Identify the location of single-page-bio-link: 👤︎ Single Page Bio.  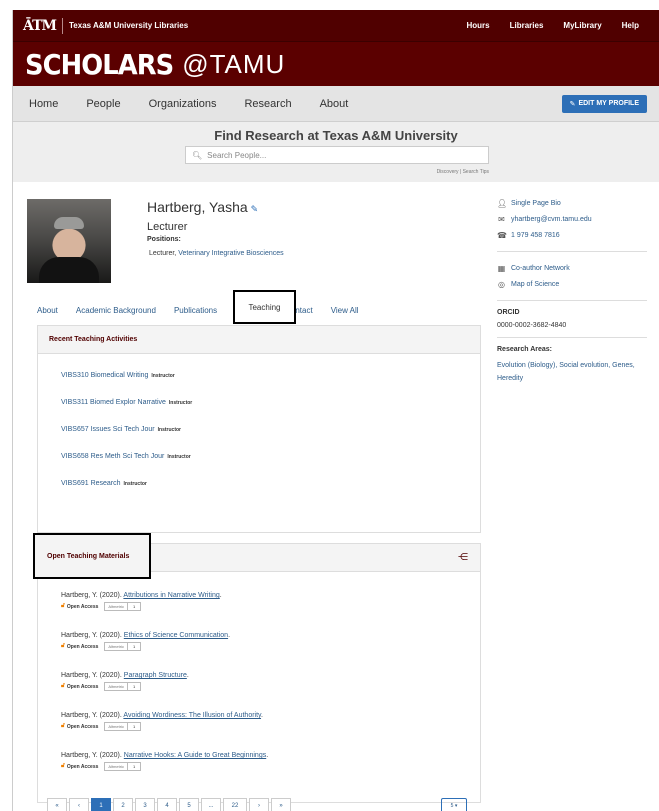
(572, 203).